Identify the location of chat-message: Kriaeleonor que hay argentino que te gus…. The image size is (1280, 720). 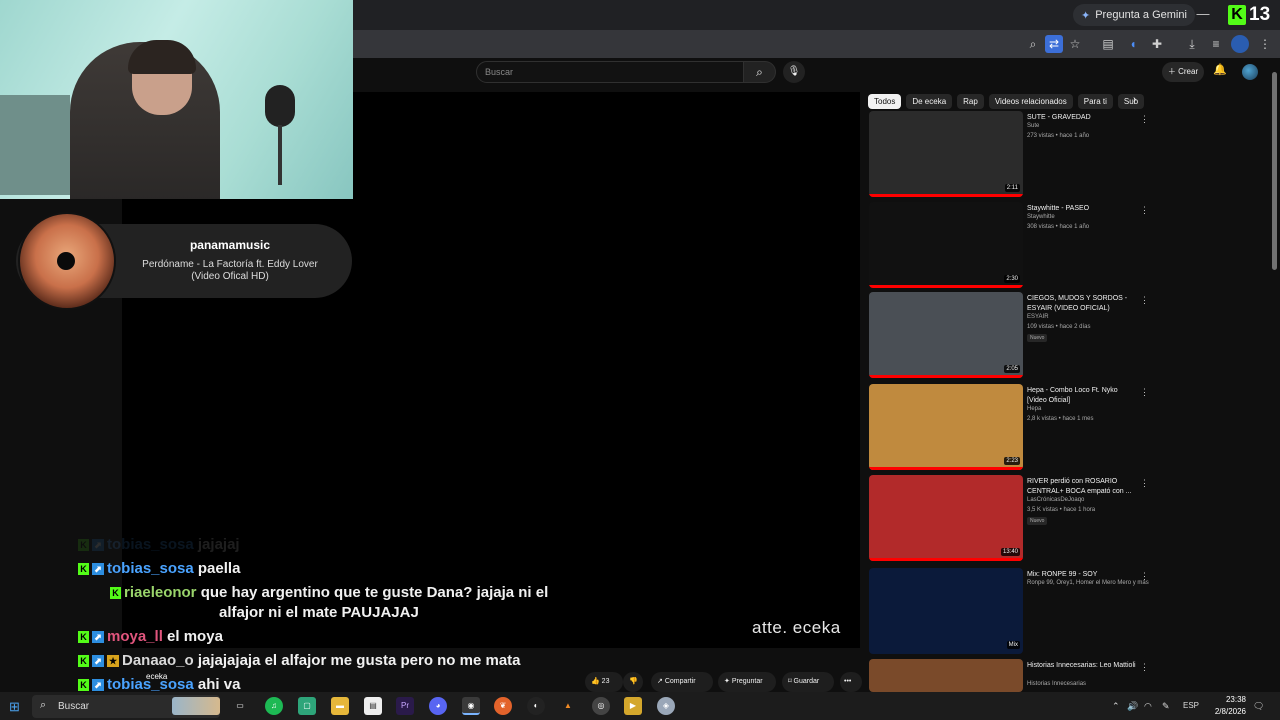
(329, 592).